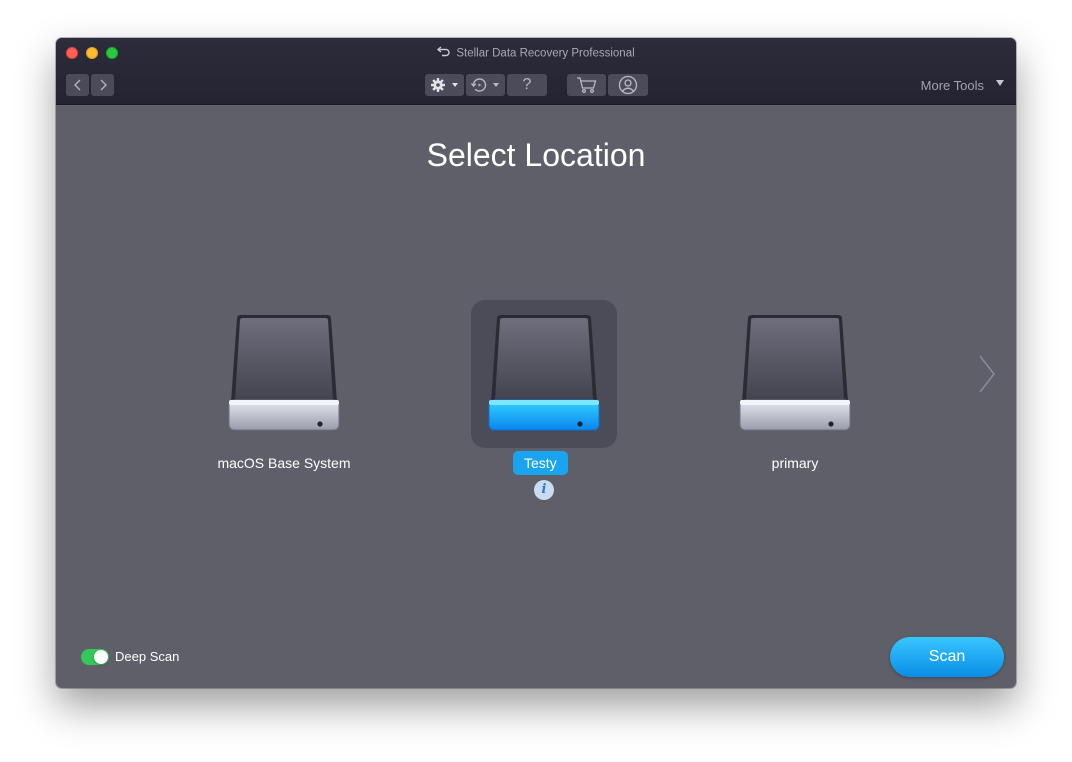  Describe the element at coordinates (284, 463) in the screenshot. I see `drive-label-macos-base-system: macOS Base System` at that location.